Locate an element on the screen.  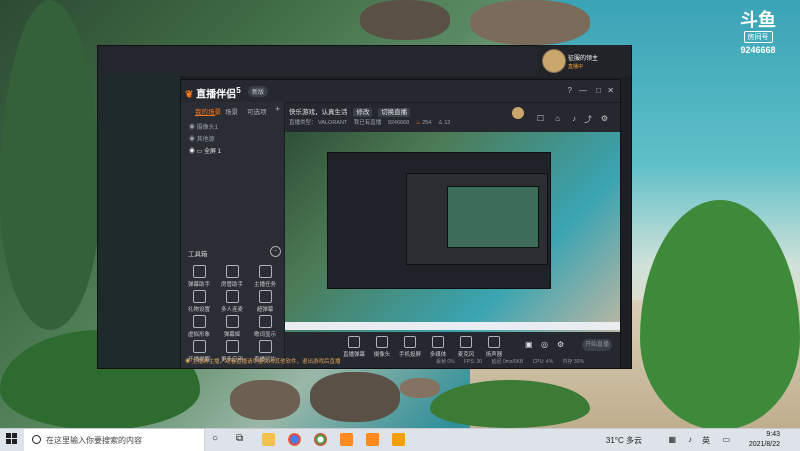
browser-icon is located at coordinates (294, 439).